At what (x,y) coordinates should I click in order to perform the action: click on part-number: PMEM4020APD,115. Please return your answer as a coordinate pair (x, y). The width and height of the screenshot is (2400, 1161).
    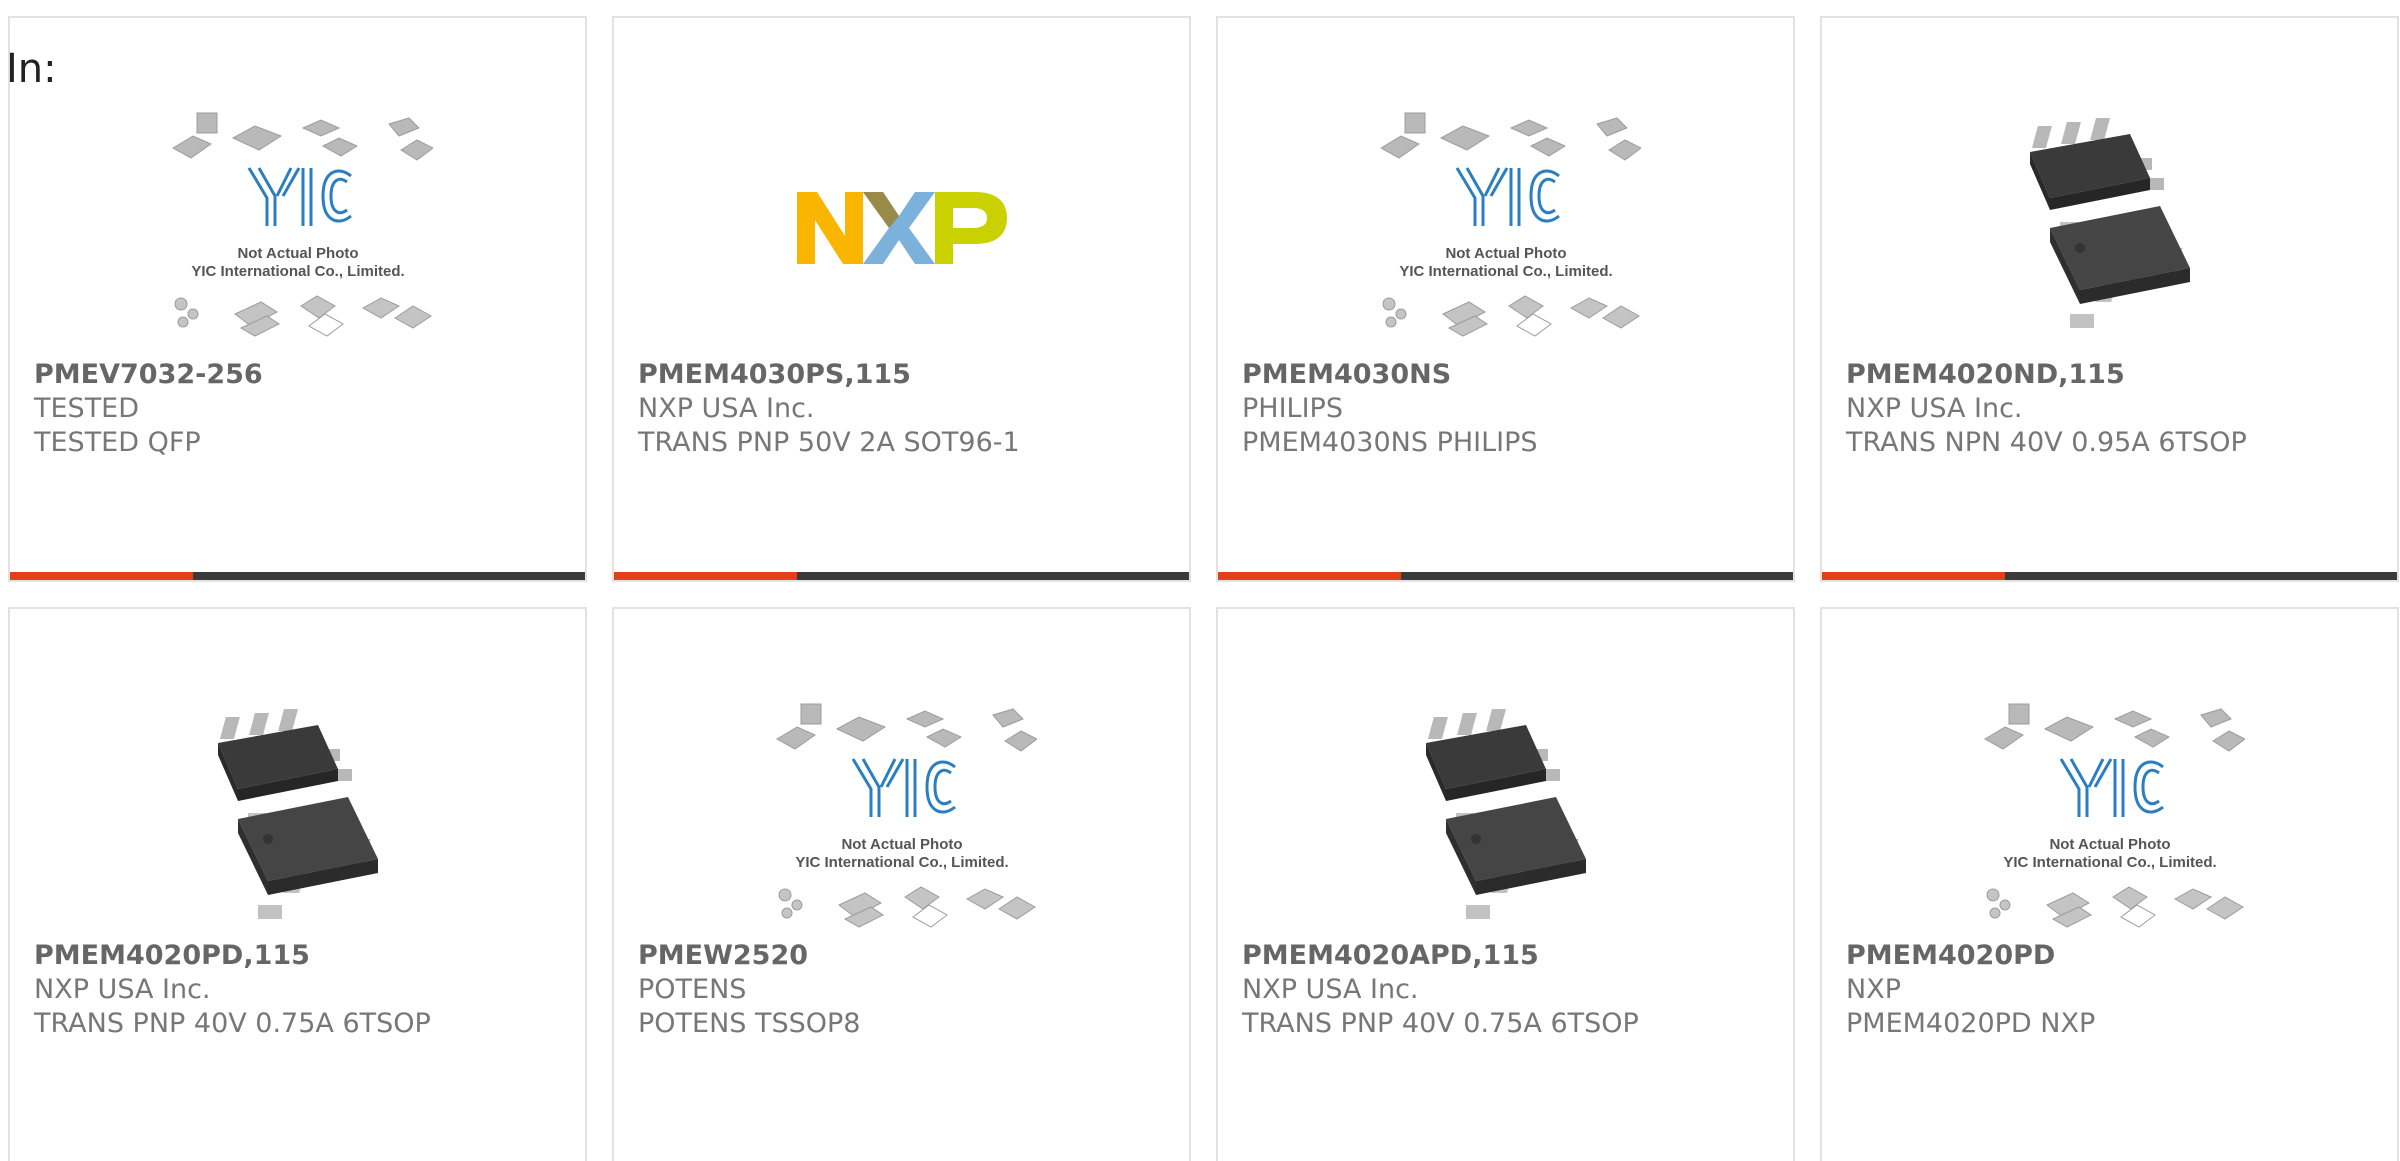
    Looking at the image, I should click on (1512, 956).